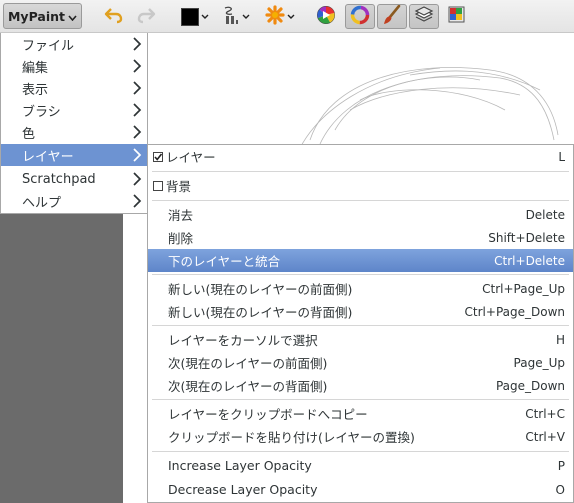  Describe the element at coordinates (61, 358) in the screenshot. I see `canvas-sidebar-area` at that location.